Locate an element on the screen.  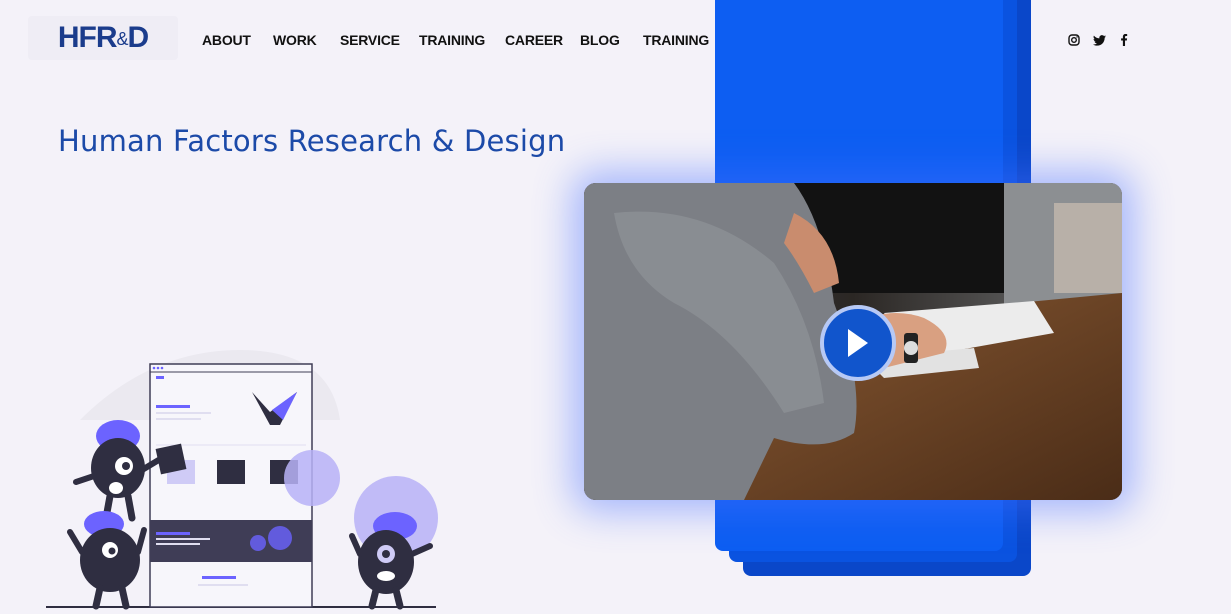
nav-career: CAREER is located at coordinates (534, 40).